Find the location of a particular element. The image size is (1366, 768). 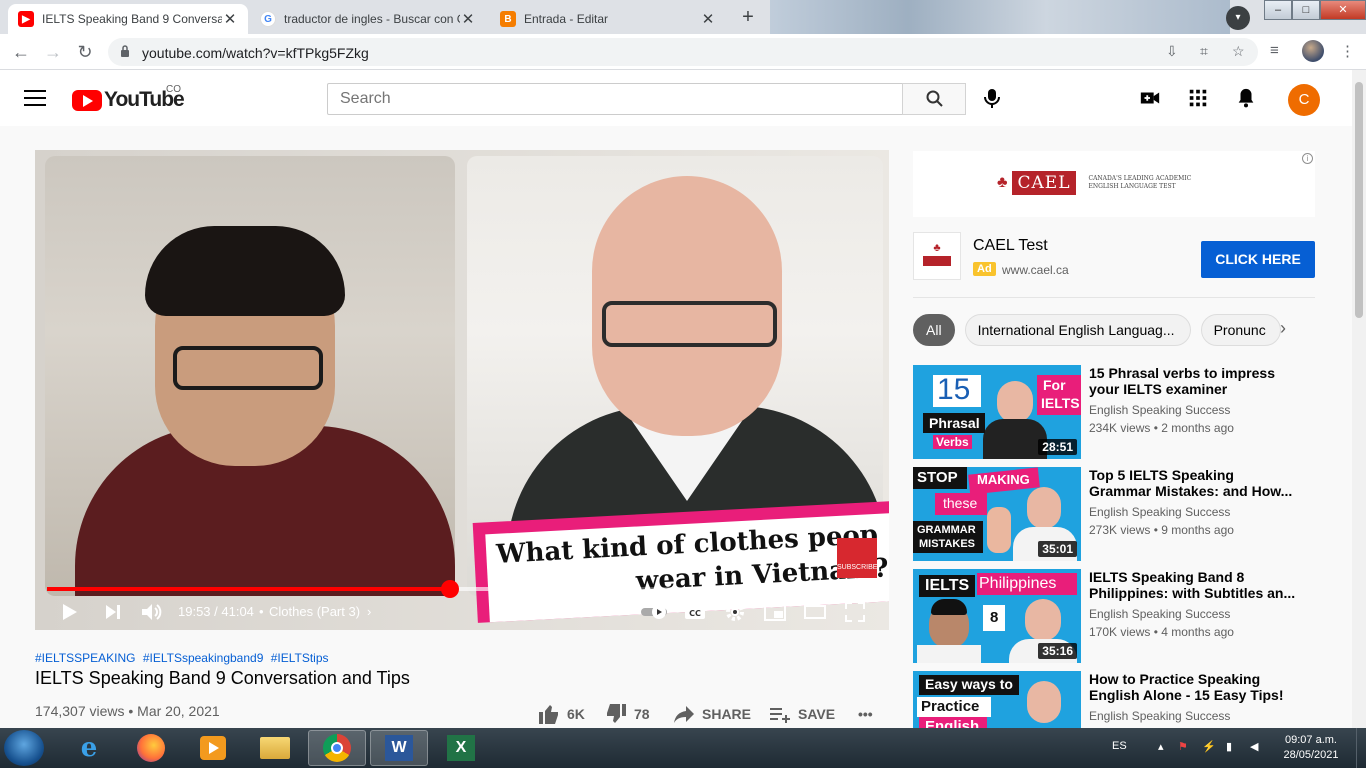

ad-name: CAEL Test is located at coordinates (1010, 246).